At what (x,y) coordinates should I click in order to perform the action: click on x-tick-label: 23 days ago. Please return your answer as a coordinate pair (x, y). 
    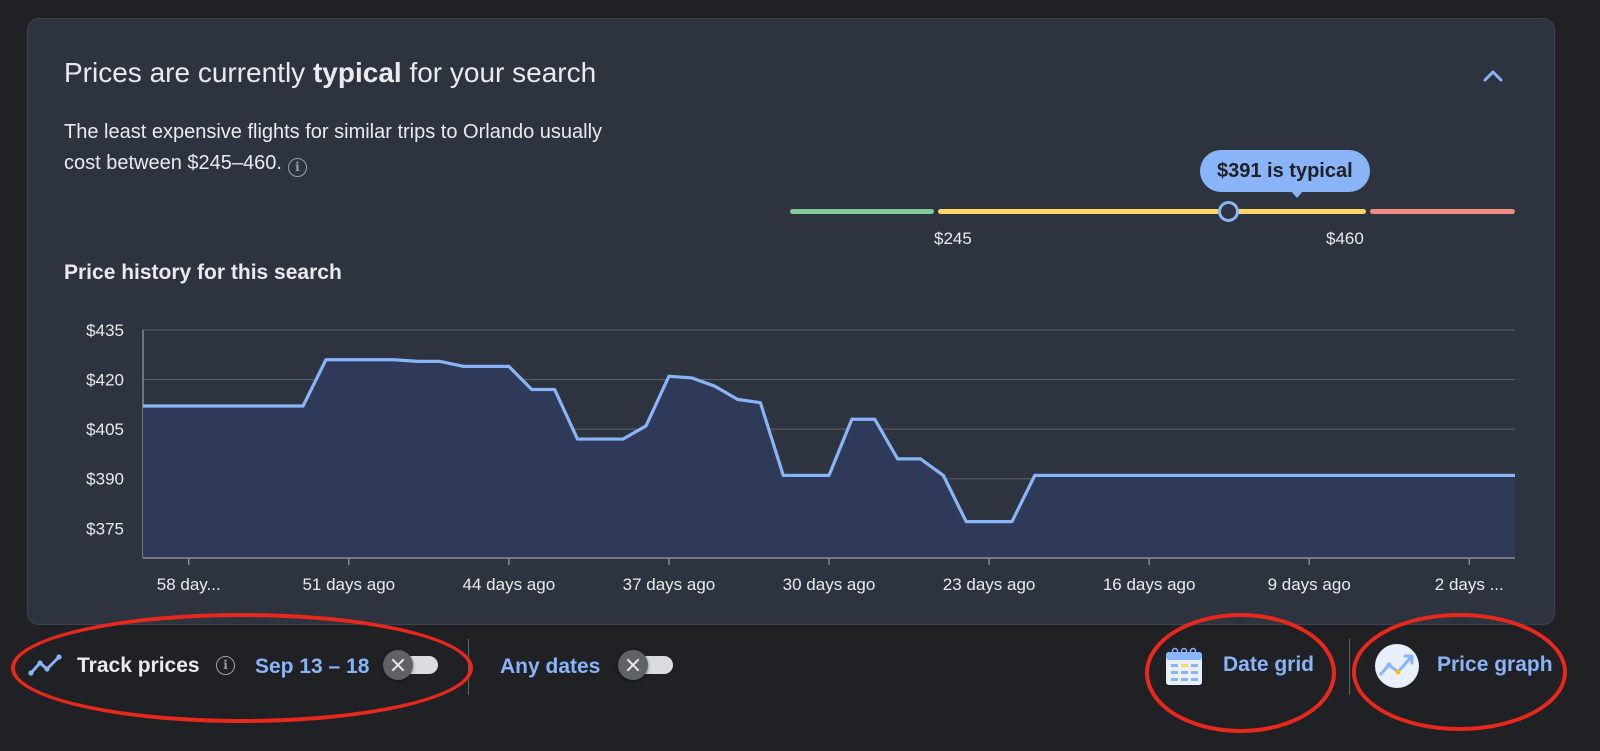
    Looking at the image, I should click on (989, 584).